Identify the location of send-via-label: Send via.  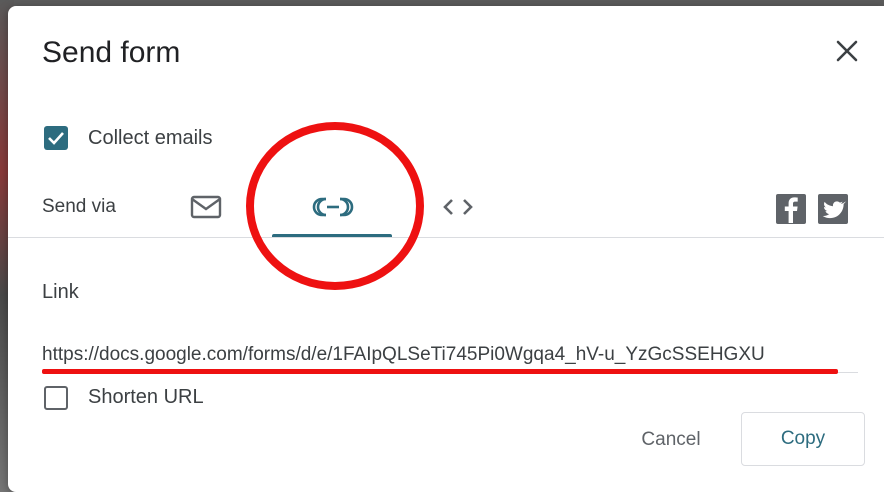
(79, 206).